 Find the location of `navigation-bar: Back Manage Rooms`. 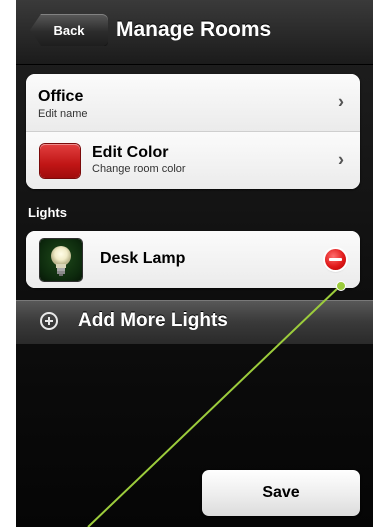

navigation-bar: Back Manage Rooms is located at coordinates (194, 32).